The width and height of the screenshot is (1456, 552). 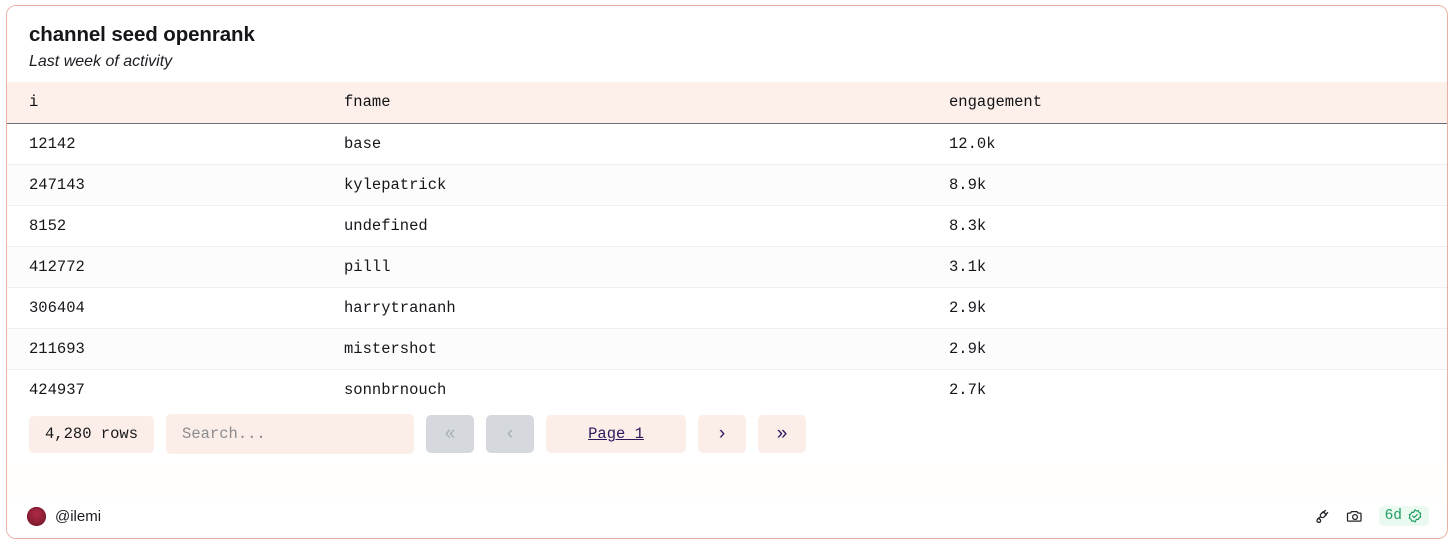 I want to click on cell-fname: pilll, so click(x=646, y=267).